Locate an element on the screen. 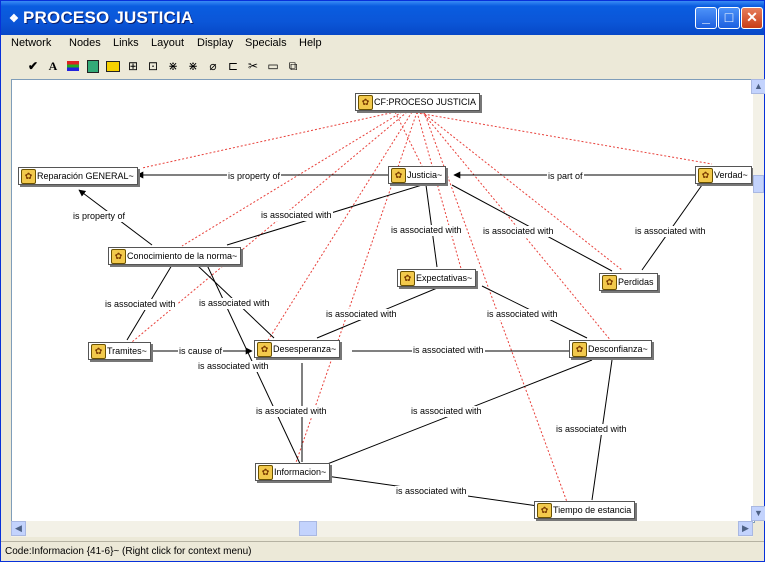 Image resolution: width=765 pixels, height=562 pixels. edge-label: is part of is located at coordinates (565, 176).